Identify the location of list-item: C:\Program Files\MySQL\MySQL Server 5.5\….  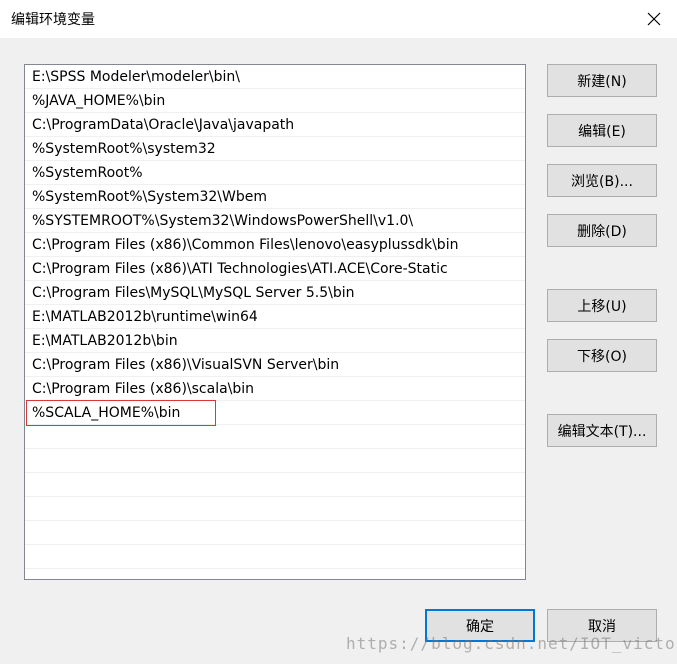
(275, 293).